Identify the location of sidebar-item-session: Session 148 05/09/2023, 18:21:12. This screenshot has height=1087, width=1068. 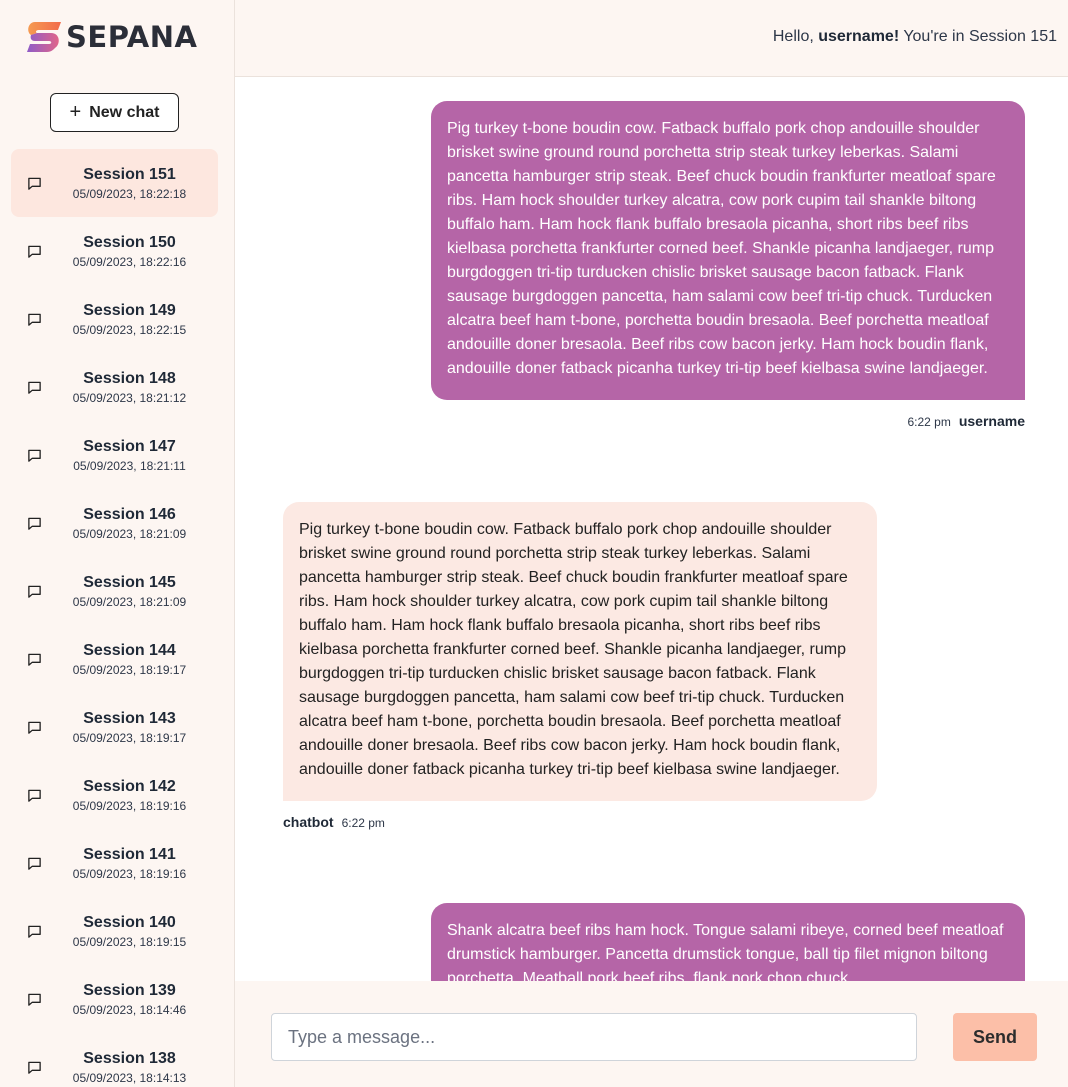
(114, 387).